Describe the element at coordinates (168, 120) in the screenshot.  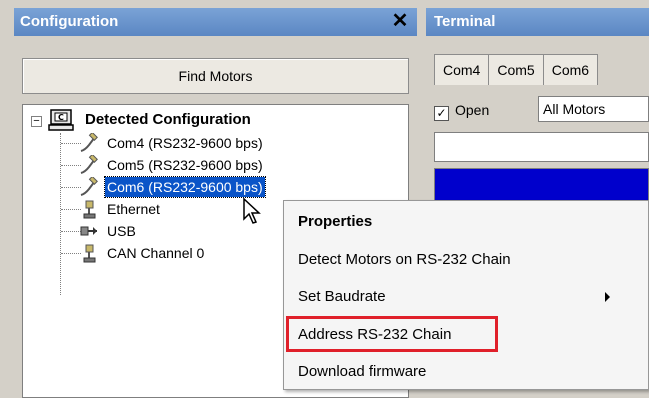
I see `detected-configuration-label: Detected Configuration` at that location.